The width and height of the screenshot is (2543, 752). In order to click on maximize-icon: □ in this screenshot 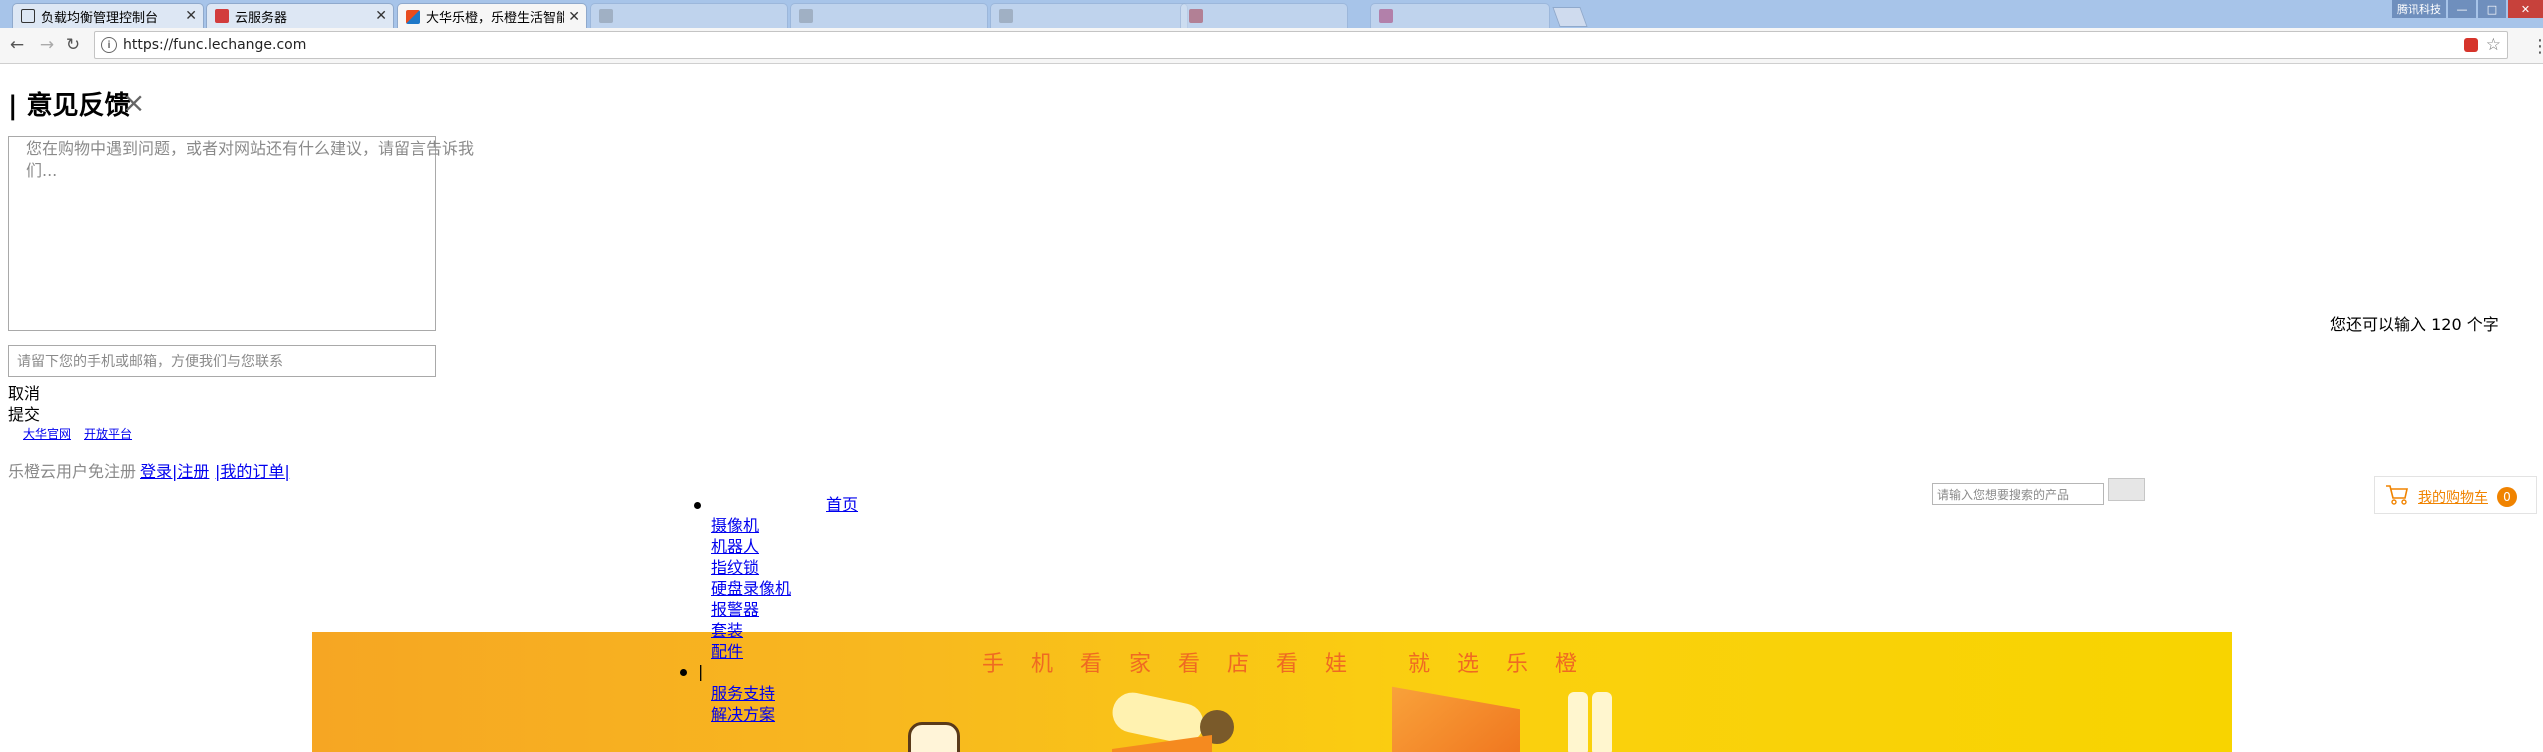, I will do `click(2492, 9)`.